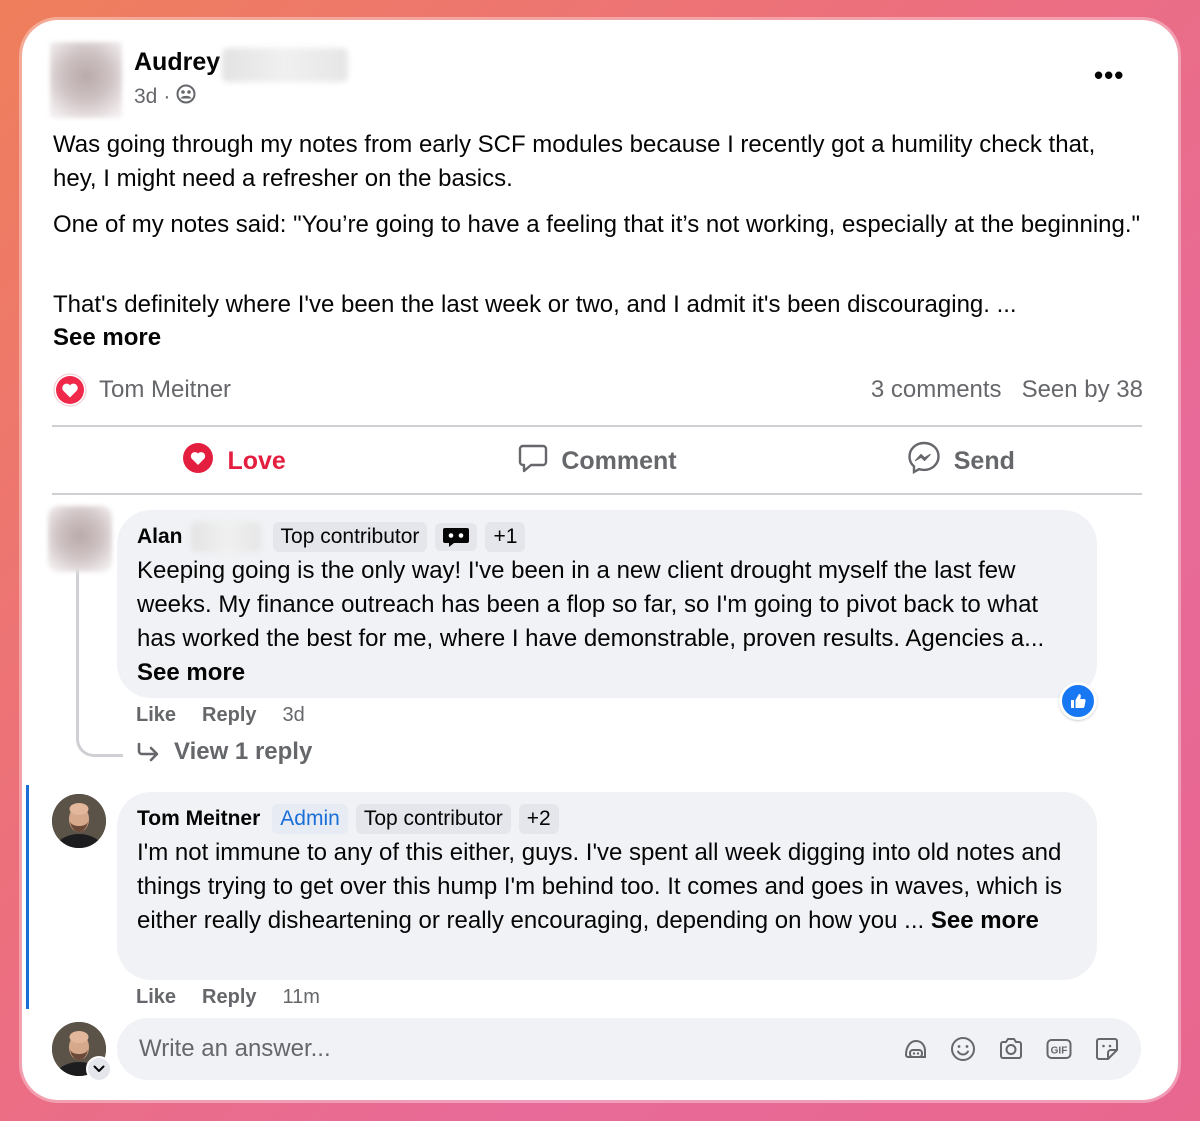 The width and height of the screenshot is (1200, 1121). I want to click on thumbs-up-icon, so click(1078, 701).